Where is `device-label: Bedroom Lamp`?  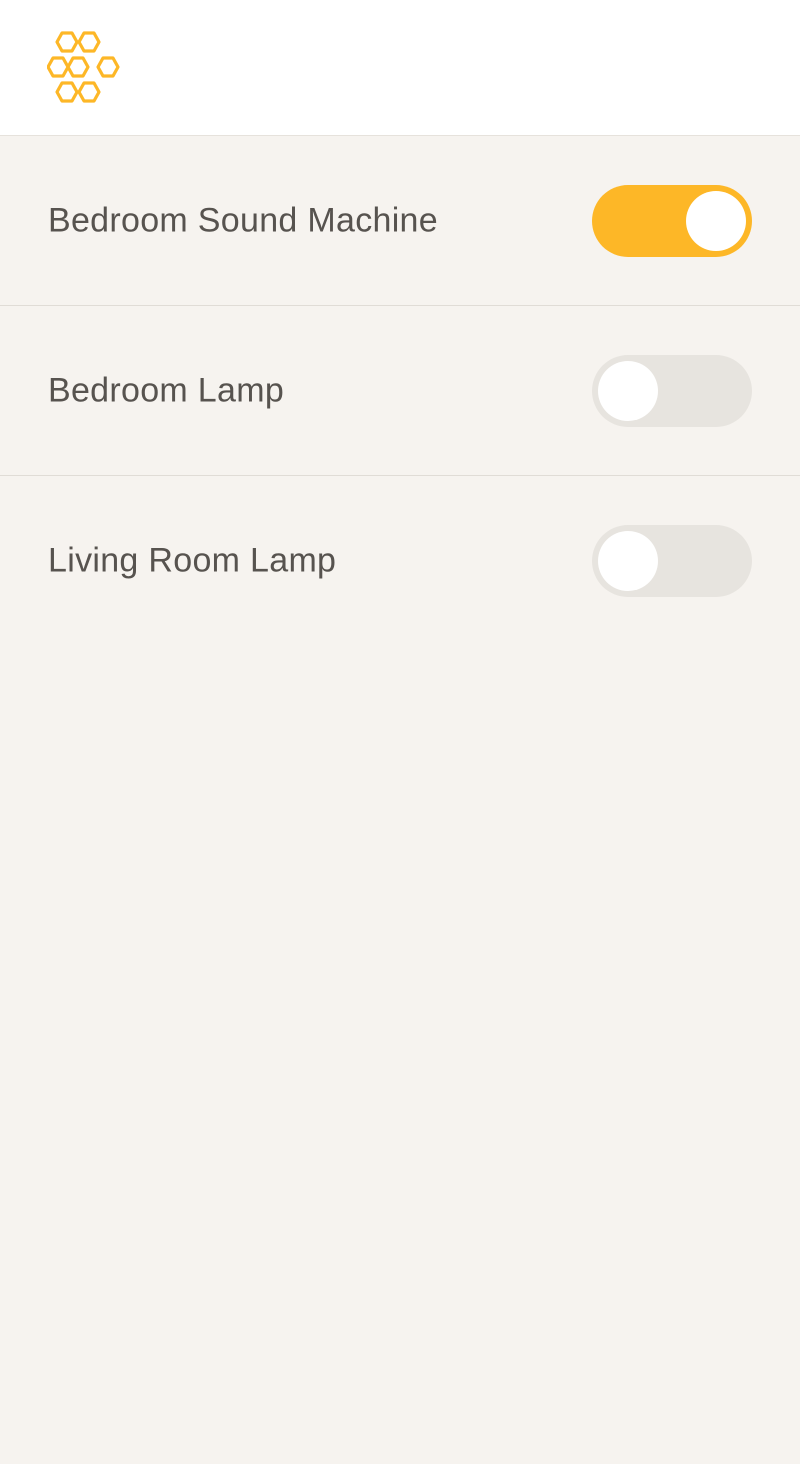
device-label: Bedroom Lamp is located at coordinates (166, 390).